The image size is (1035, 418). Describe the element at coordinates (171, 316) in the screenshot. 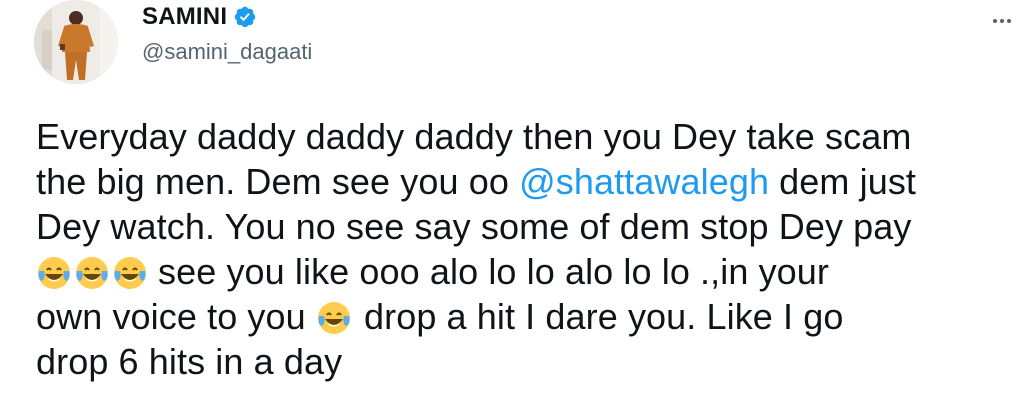

I see `tweet-text-segment: own voice to you` at that location.